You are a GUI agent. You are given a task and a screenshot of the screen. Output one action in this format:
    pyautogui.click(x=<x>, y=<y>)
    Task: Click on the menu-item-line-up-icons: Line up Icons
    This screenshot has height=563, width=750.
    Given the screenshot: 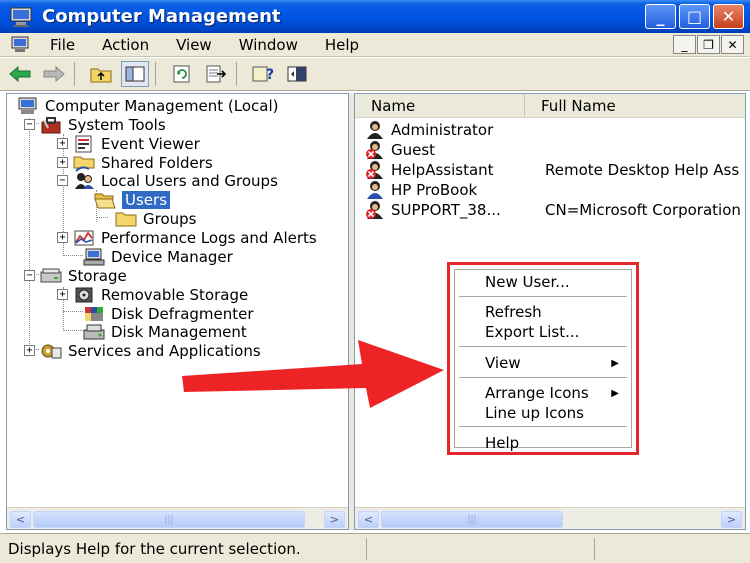 What is the action you would take?
    pyautogui.click(x=534, y=413)
    